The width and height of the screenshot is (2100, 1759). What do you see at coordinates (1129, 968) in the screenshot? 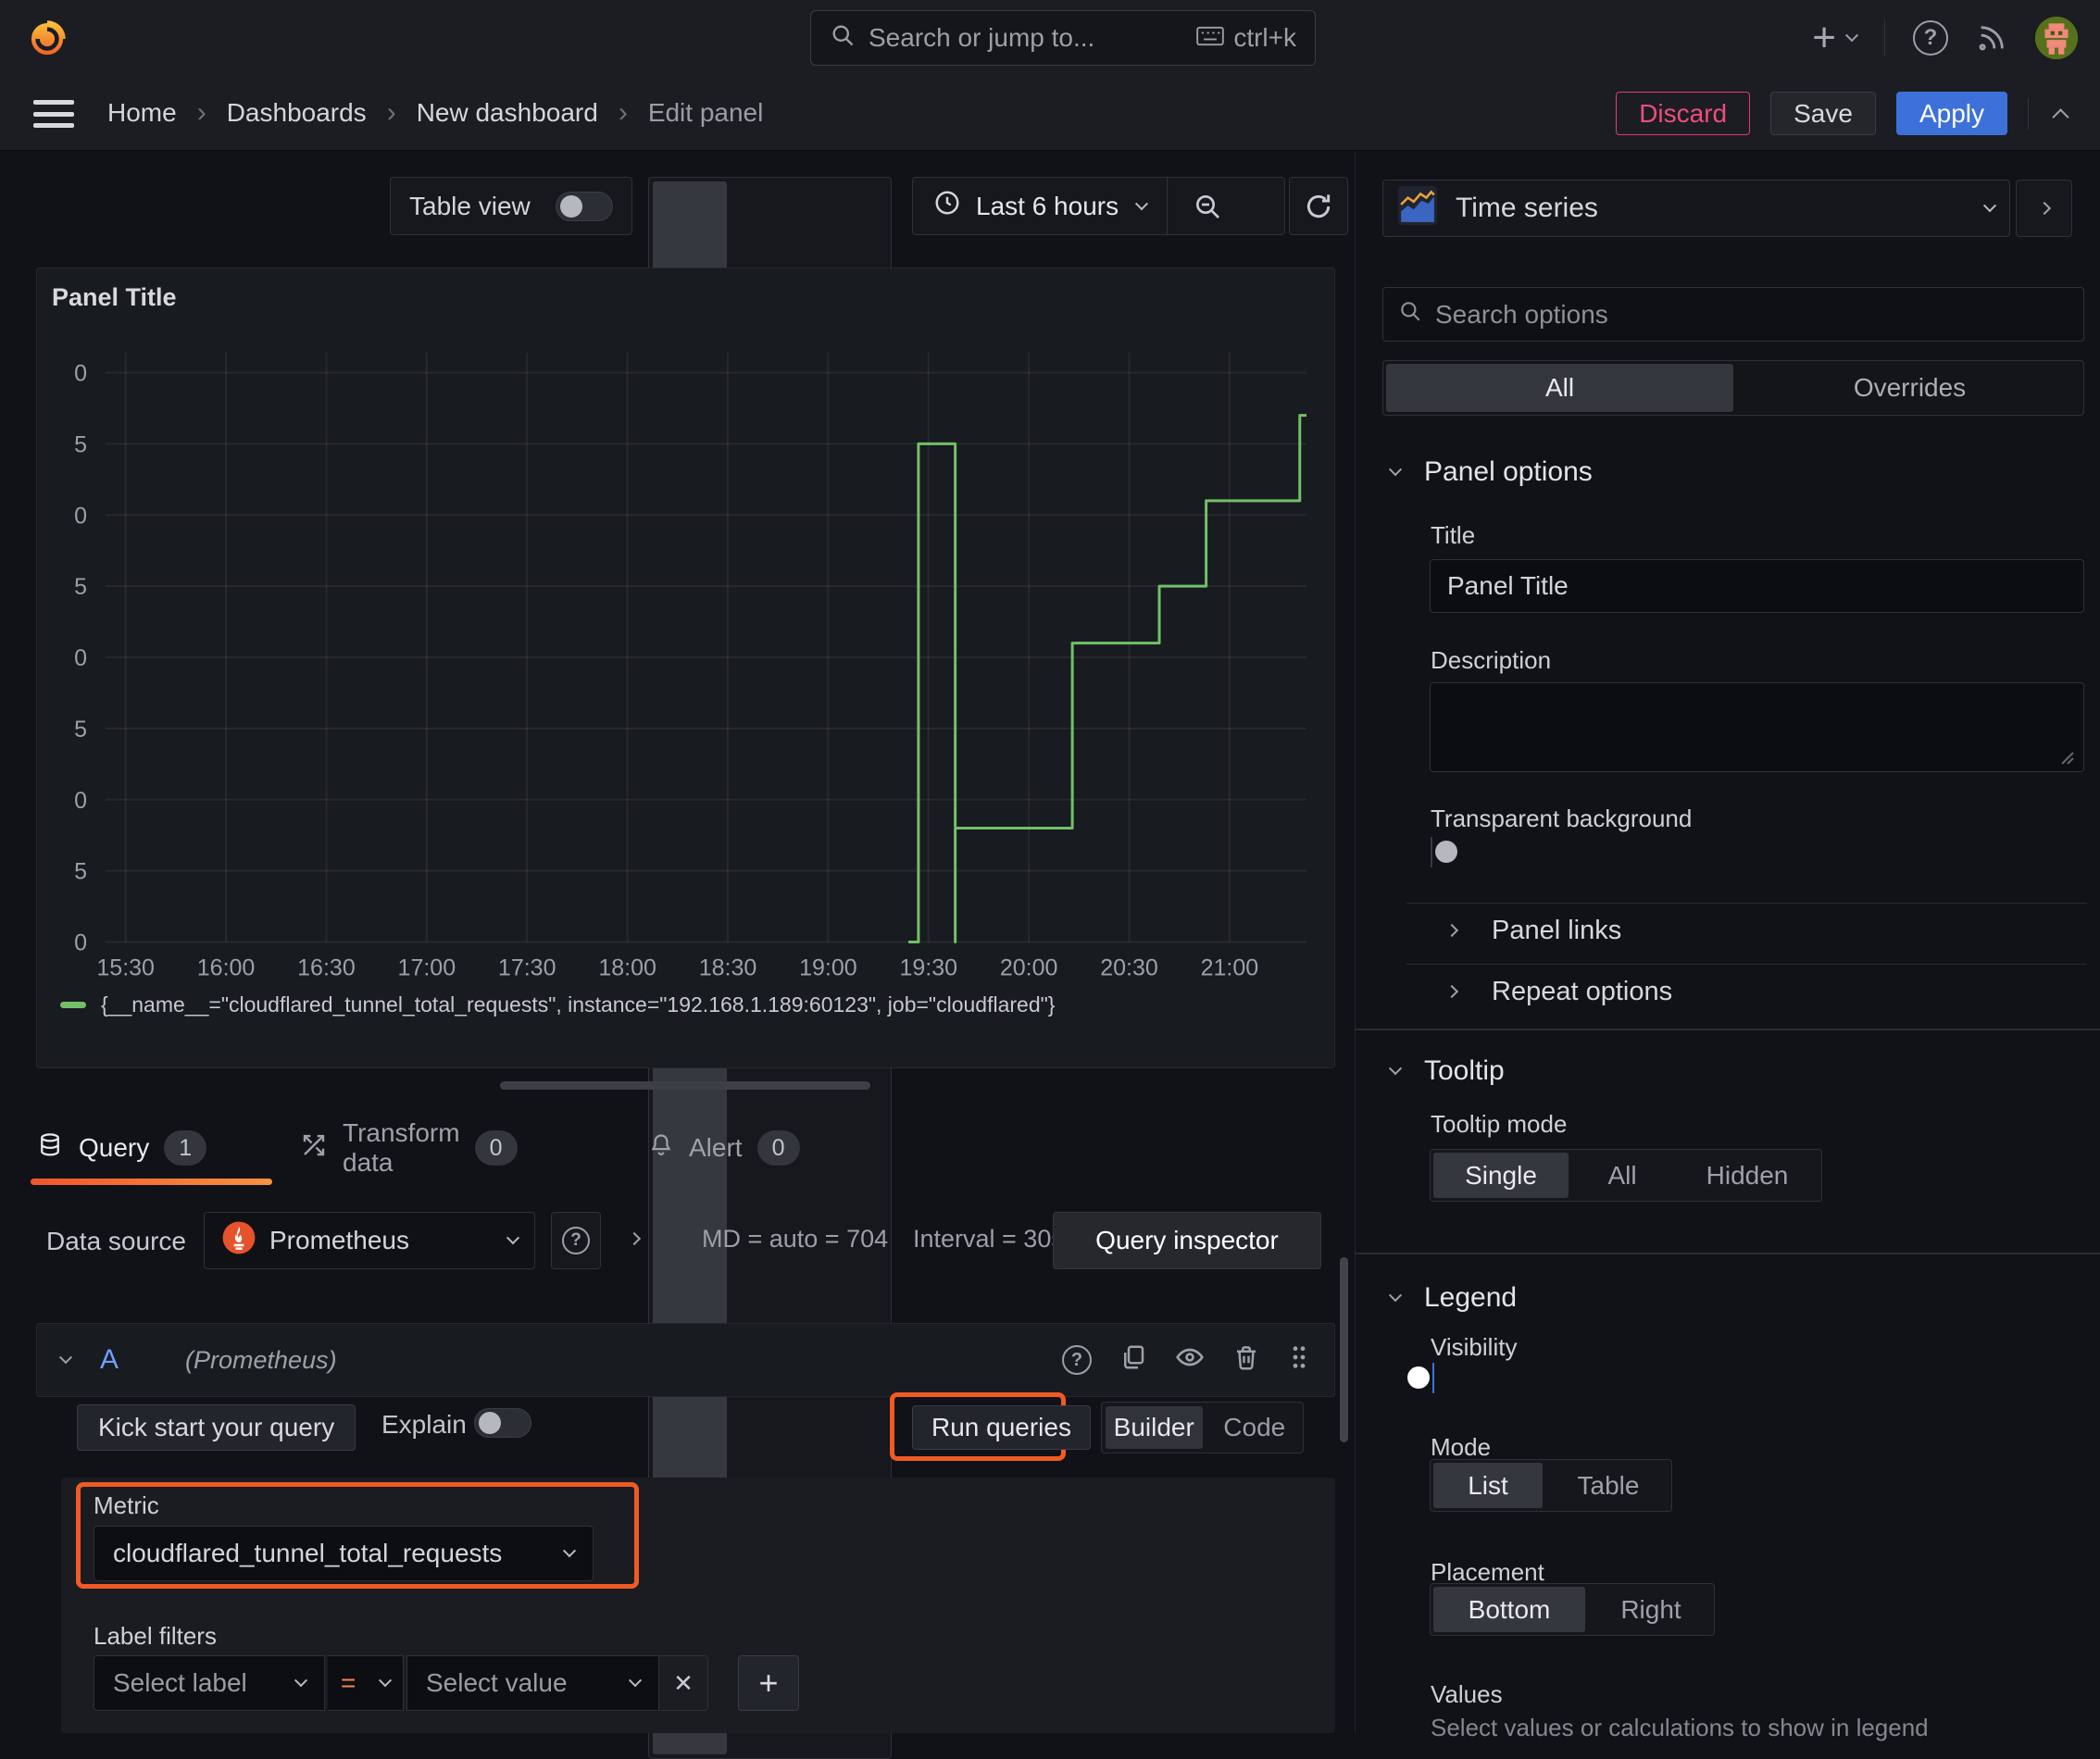
I see `svg-text: 20:30` at bounding box center [1129, 968].